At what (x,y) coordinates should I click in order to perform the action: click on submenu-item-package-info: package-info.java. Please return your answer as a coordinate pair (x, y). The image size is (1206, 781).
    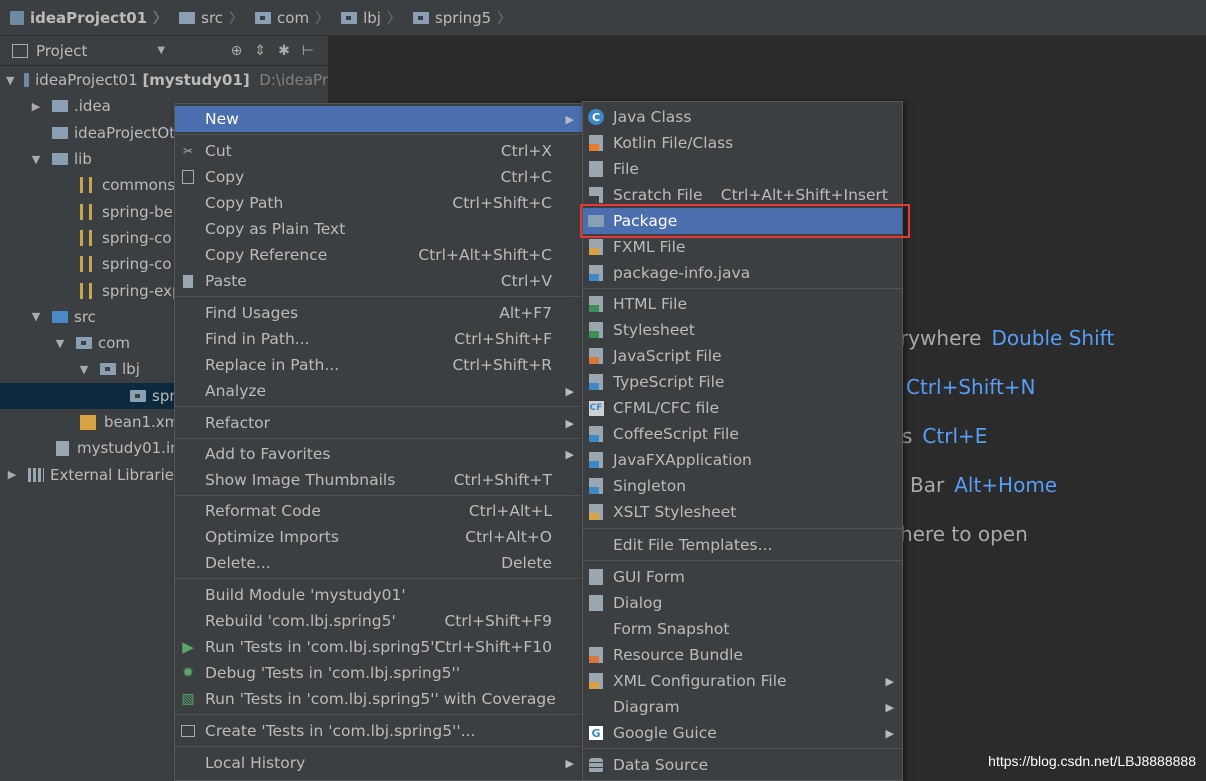
    Looking at the image, I should click on (742, 273).